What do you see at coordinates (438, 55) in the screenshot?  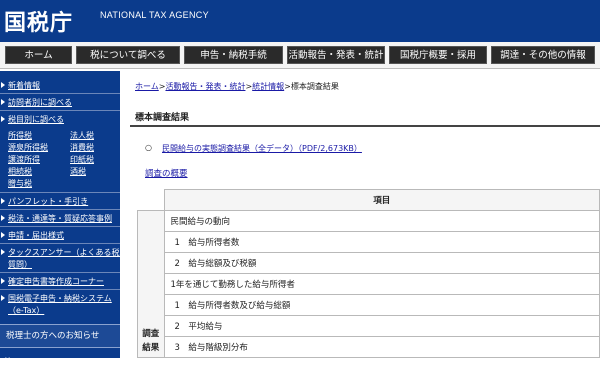 I see `nav-about: 国税庁概要・採用` at bounding box center [438, 55].